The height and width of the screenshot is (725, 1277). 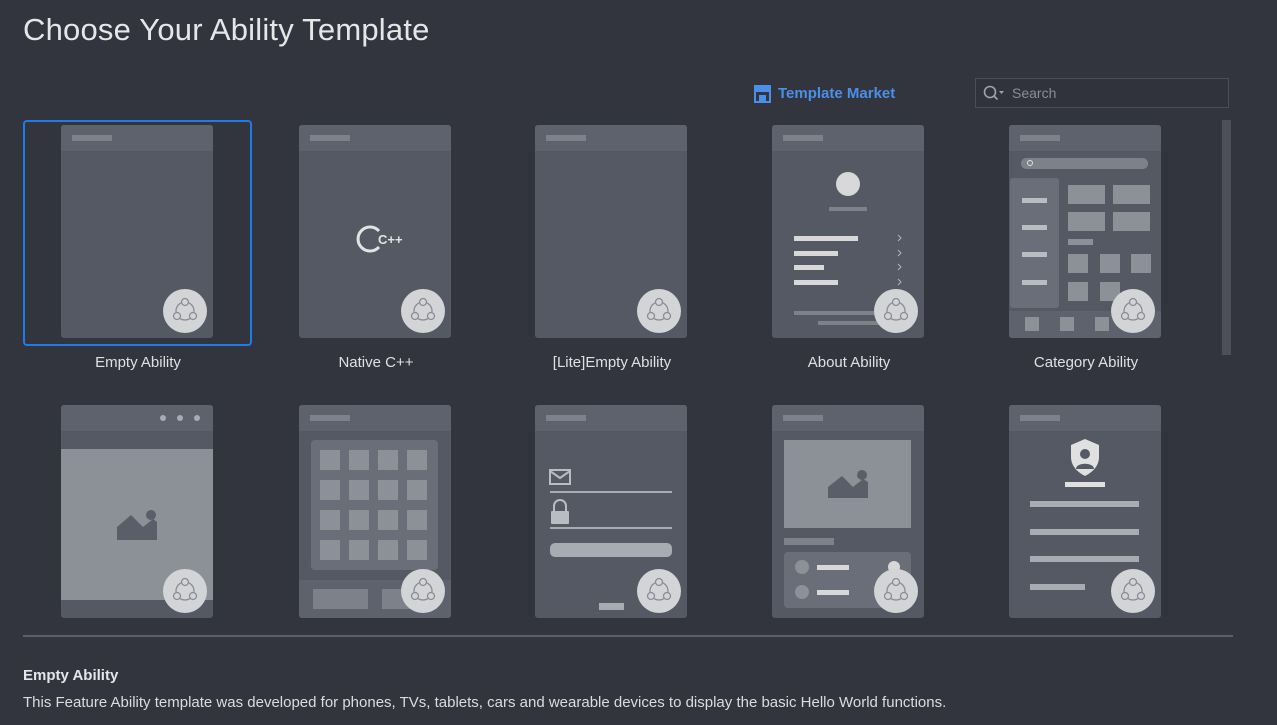 I want to click on template-card-empty-ability: Empty Ability, so click(x=138, y=245).